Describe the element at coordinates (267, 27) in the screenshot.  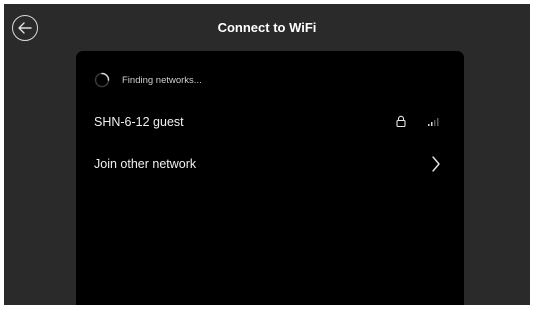
I see `page-title: Connect to WiFi` at that location.